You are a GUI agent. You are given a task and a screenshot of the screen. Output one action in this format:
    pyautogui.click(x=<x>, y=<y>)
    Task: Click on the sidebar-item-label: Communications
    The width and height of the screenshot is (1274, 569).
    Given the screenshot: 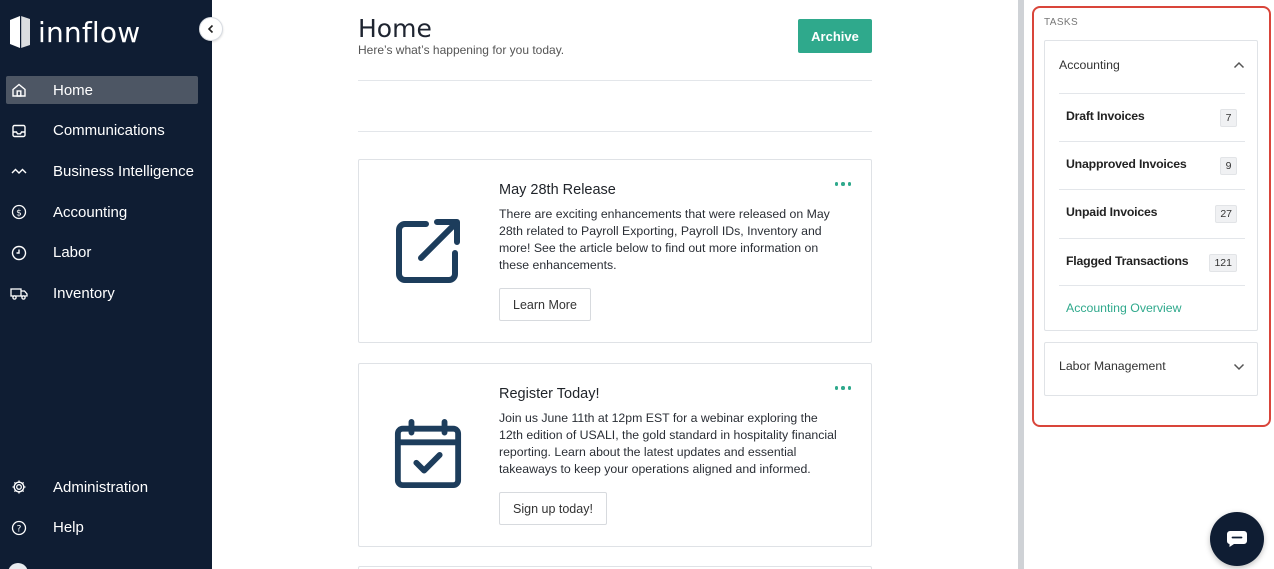 What is the action you would take?
    pyautogui.click(x=109, y=131)
    